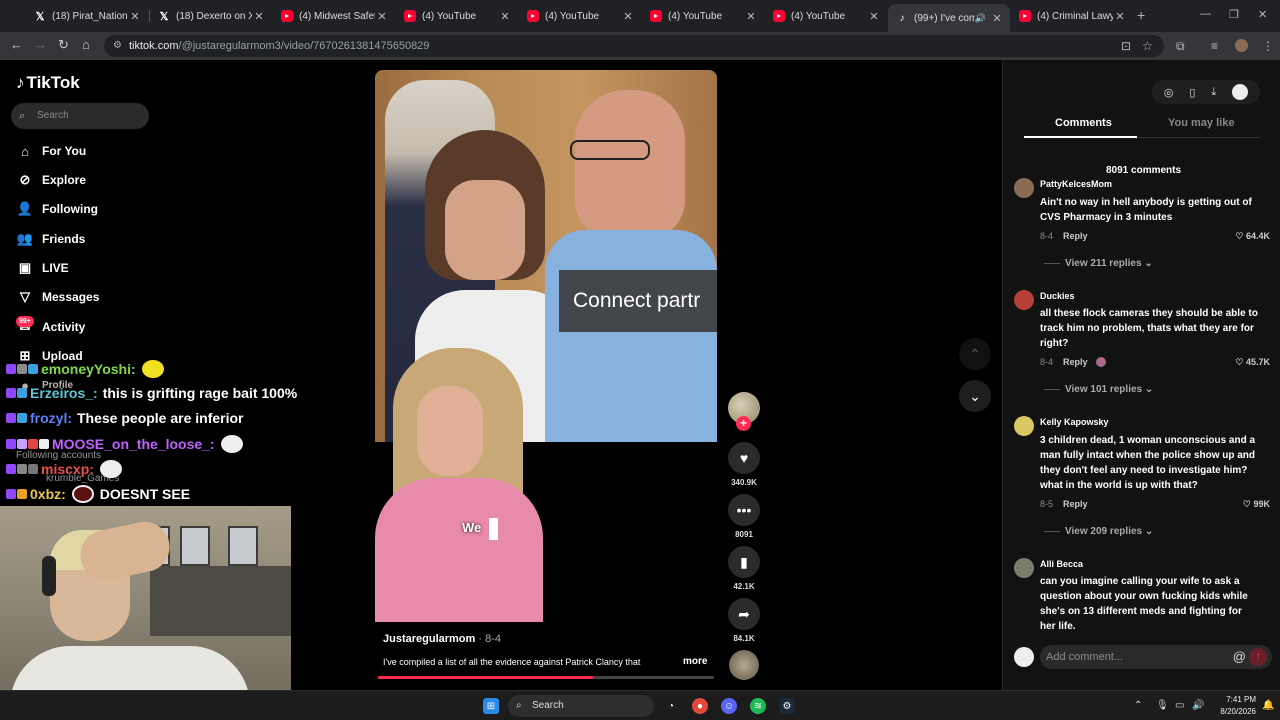  What do you see at coordinates (671, 706) in the screenshot?
I see `task-view-icon: ◔` at bounding box center [671, 706].